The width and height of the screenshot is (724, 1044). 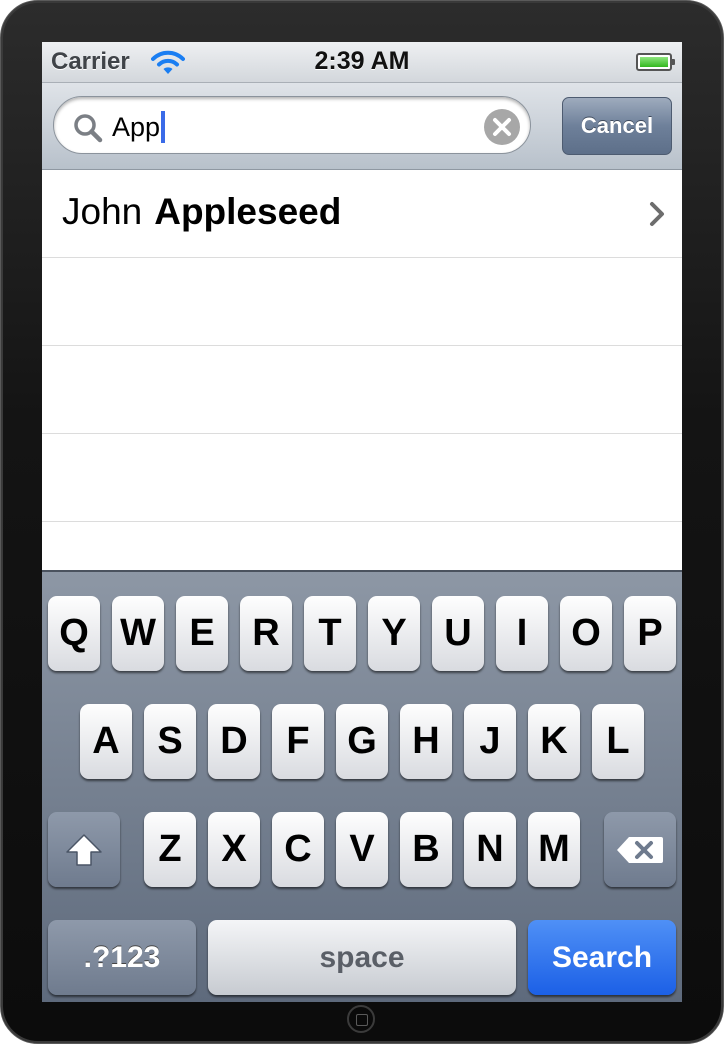 I want to click on status-bar: Carrier 2:39 AM, so click(x=362, y=62).